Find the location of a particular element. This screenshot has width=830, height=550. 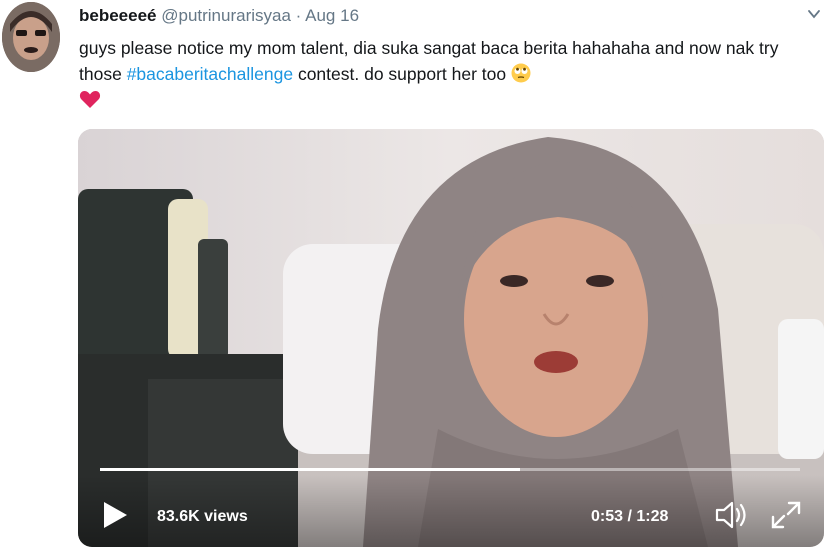

video-progress-bar is located at coordinates (450, 469).